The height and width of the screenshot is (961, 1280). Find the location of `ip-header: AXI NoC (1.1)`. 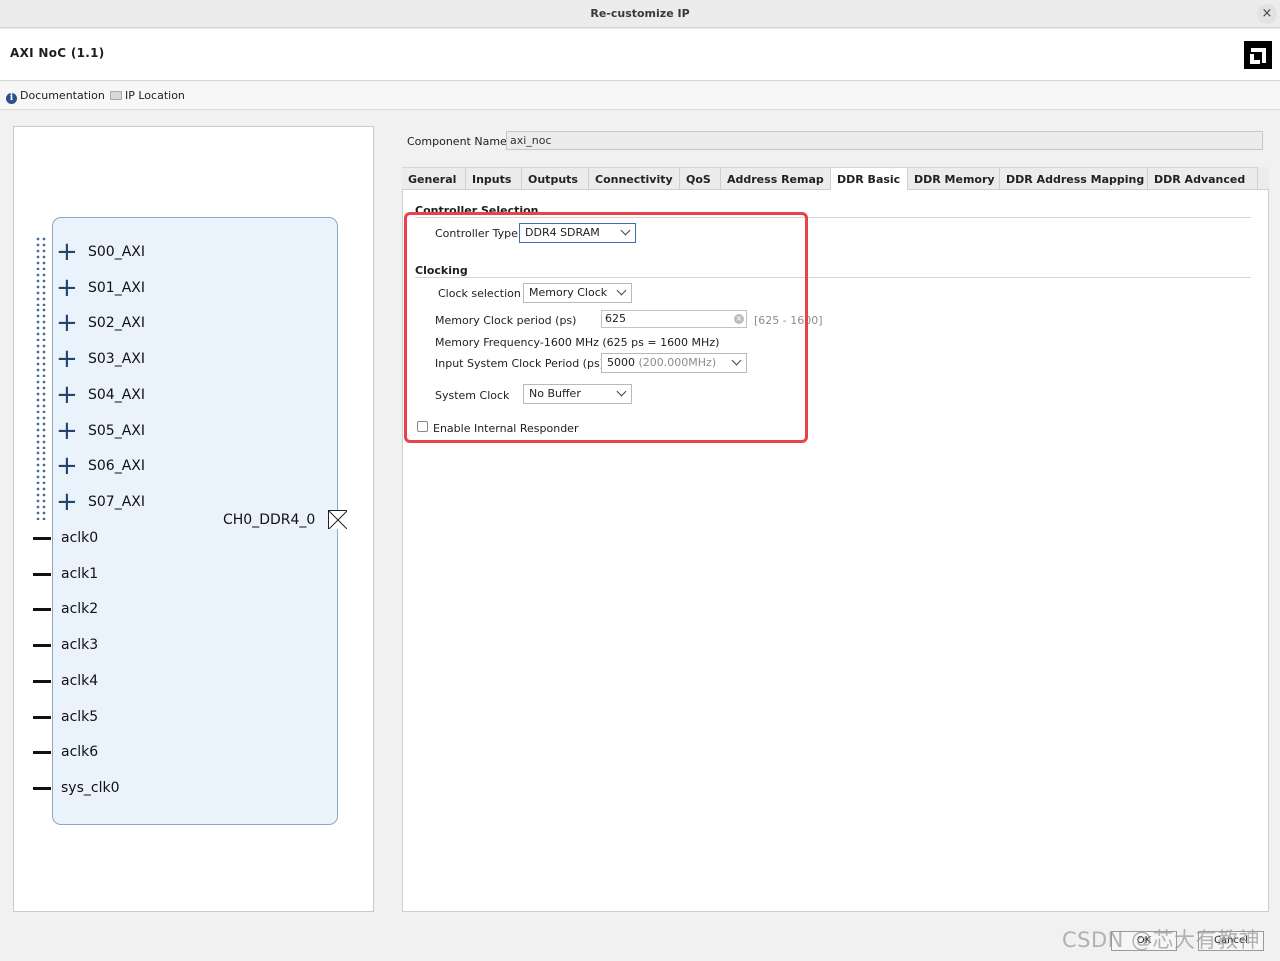

ip-header: AXI NoC (1.1) is located at coordinates (640, 55).